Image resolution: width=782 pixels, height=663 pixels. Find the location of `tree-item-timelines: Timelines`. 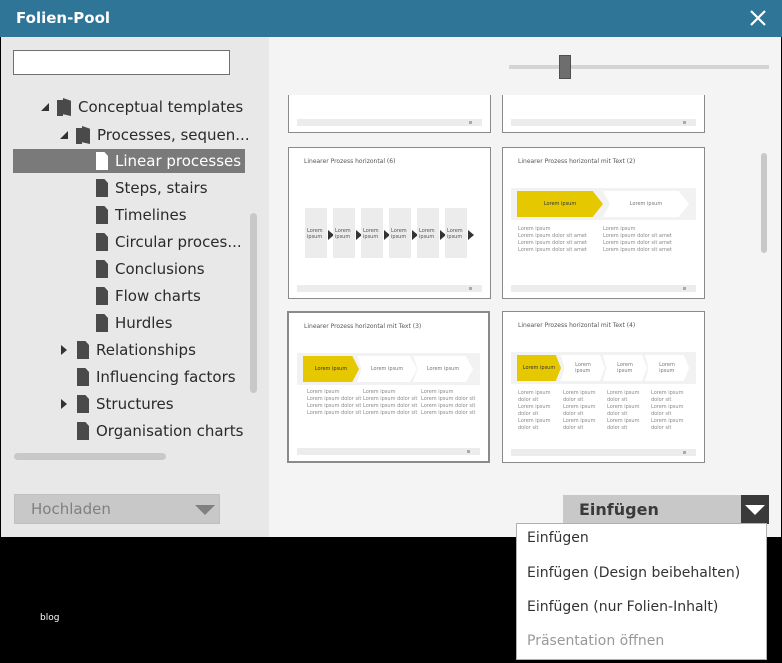

tree-item-timelines: Timelines is located at coordinates (141, 215).